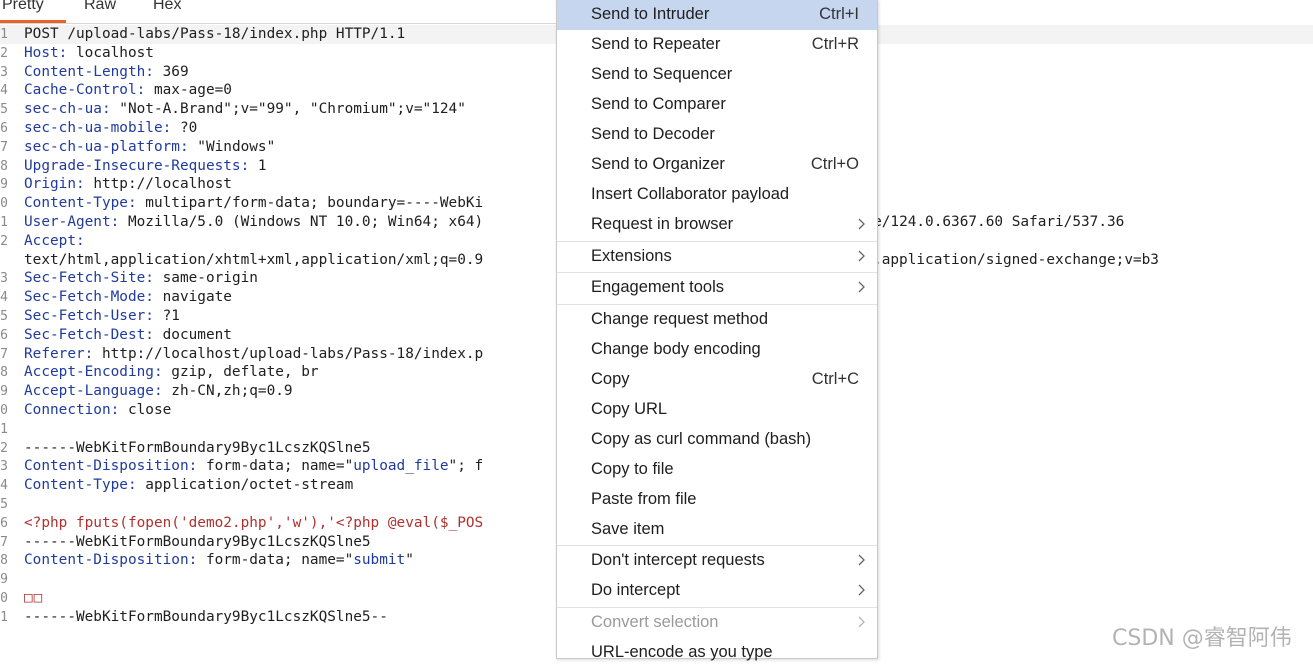  What do you see at coordinates (197, 542) in the screenshot?
I see `line-text: ------WebKitFormBoundary9Byc1LcszKQSlne5` at bounding box center [197, 542].